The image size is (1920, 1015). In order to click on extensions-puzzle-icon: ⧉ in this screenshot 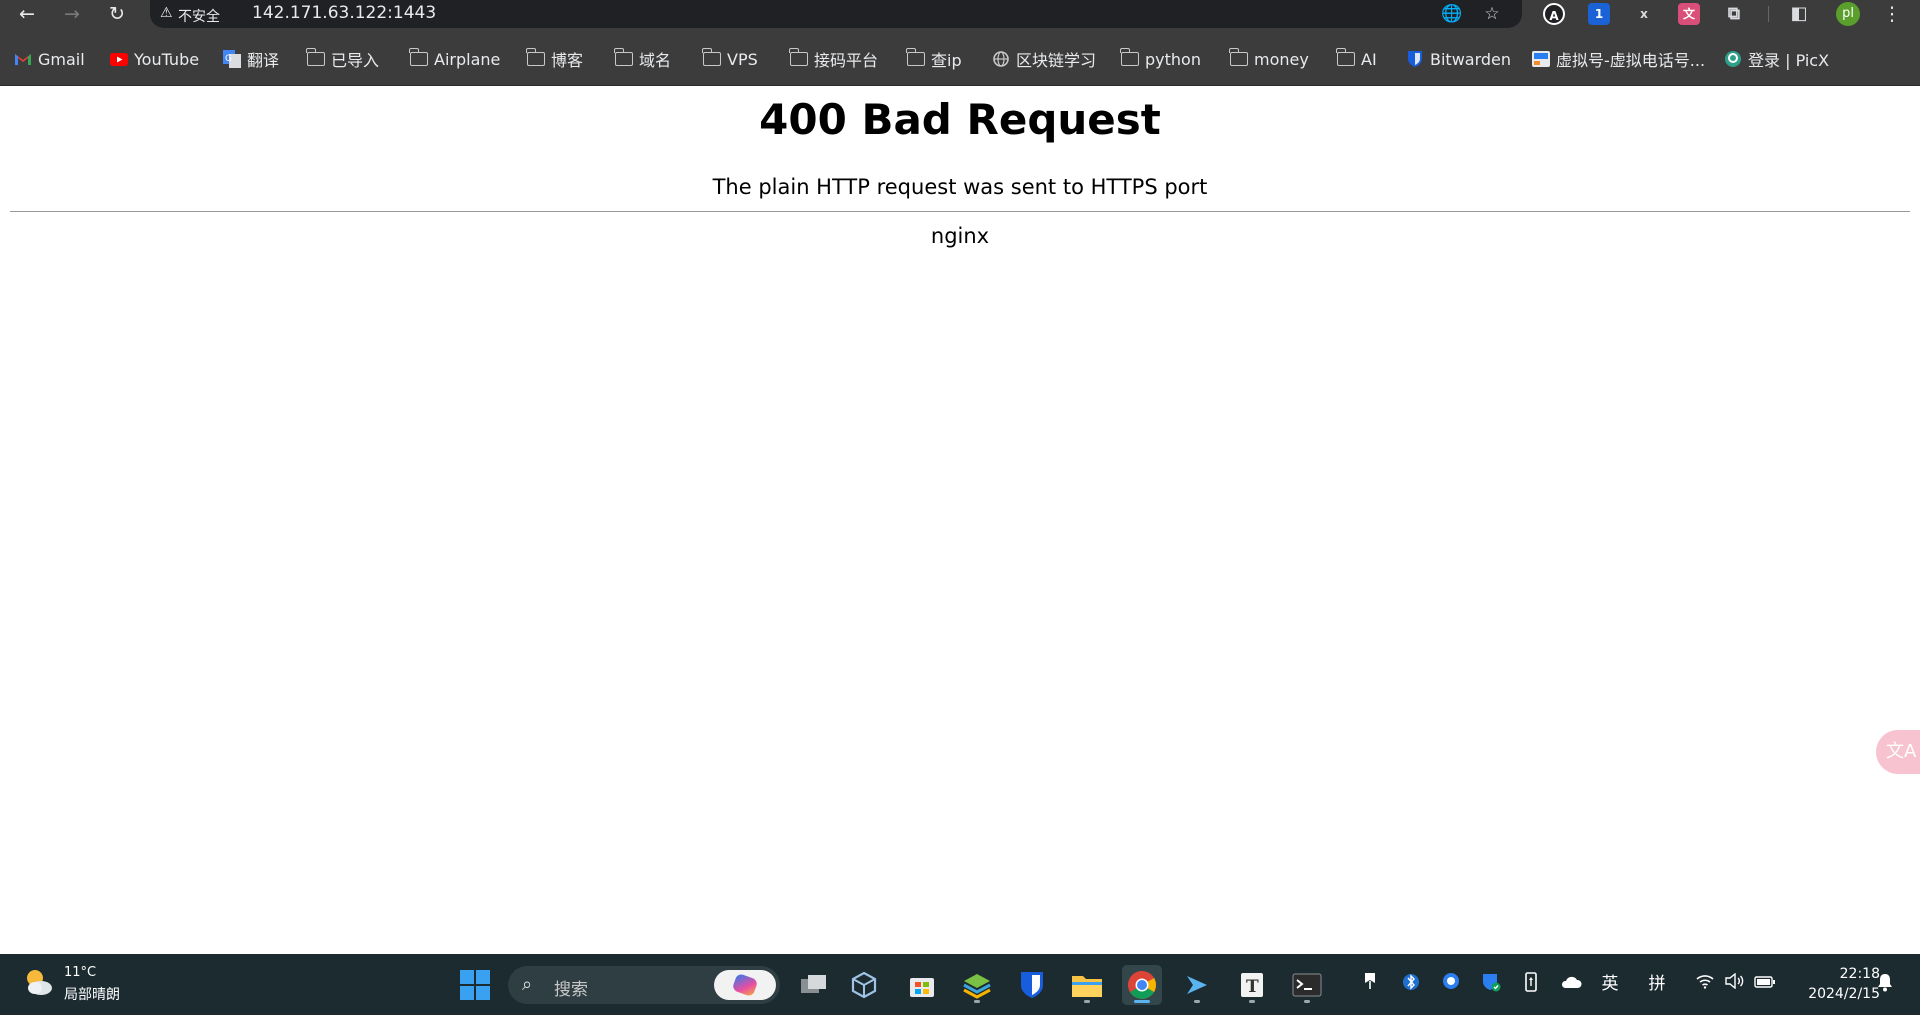, I will do `click(1734, 14)`.